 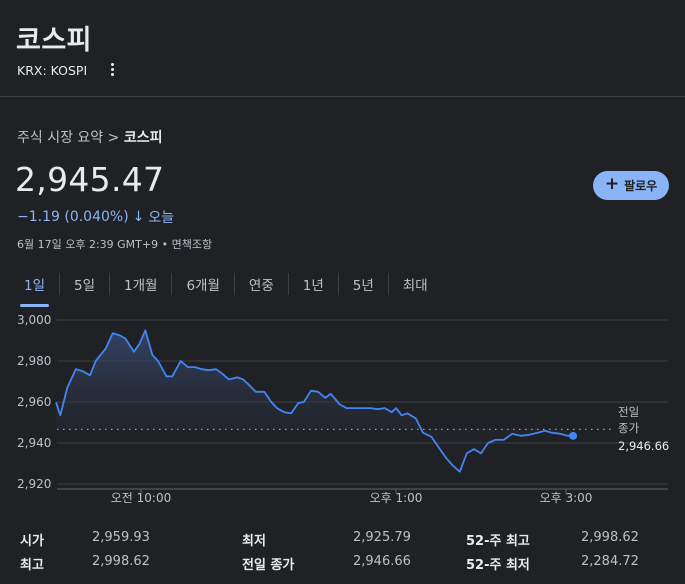 What do you see at coordinates (415, 284) in the screenshot?
I see `tab-range-7: 최대` at bounding box center [415, 284].